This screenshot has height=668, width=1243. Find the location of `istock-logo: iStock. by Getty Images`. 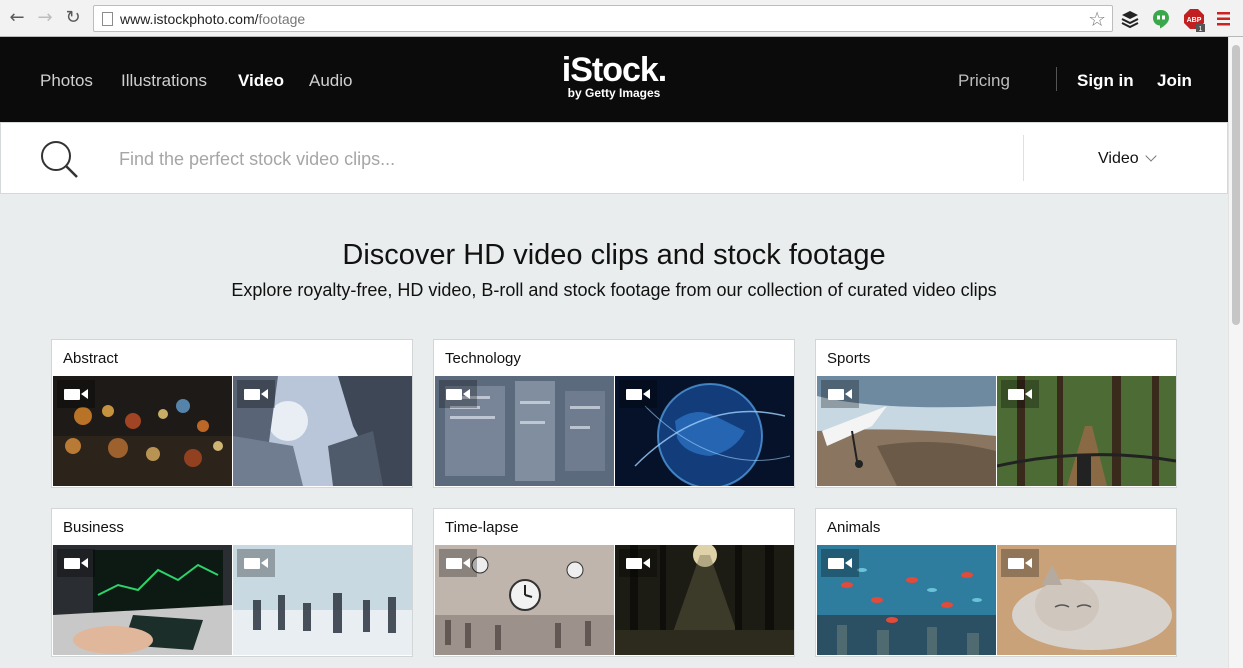

istock-logo: iStock. by Getty Images is located at coordinates (614, 81).